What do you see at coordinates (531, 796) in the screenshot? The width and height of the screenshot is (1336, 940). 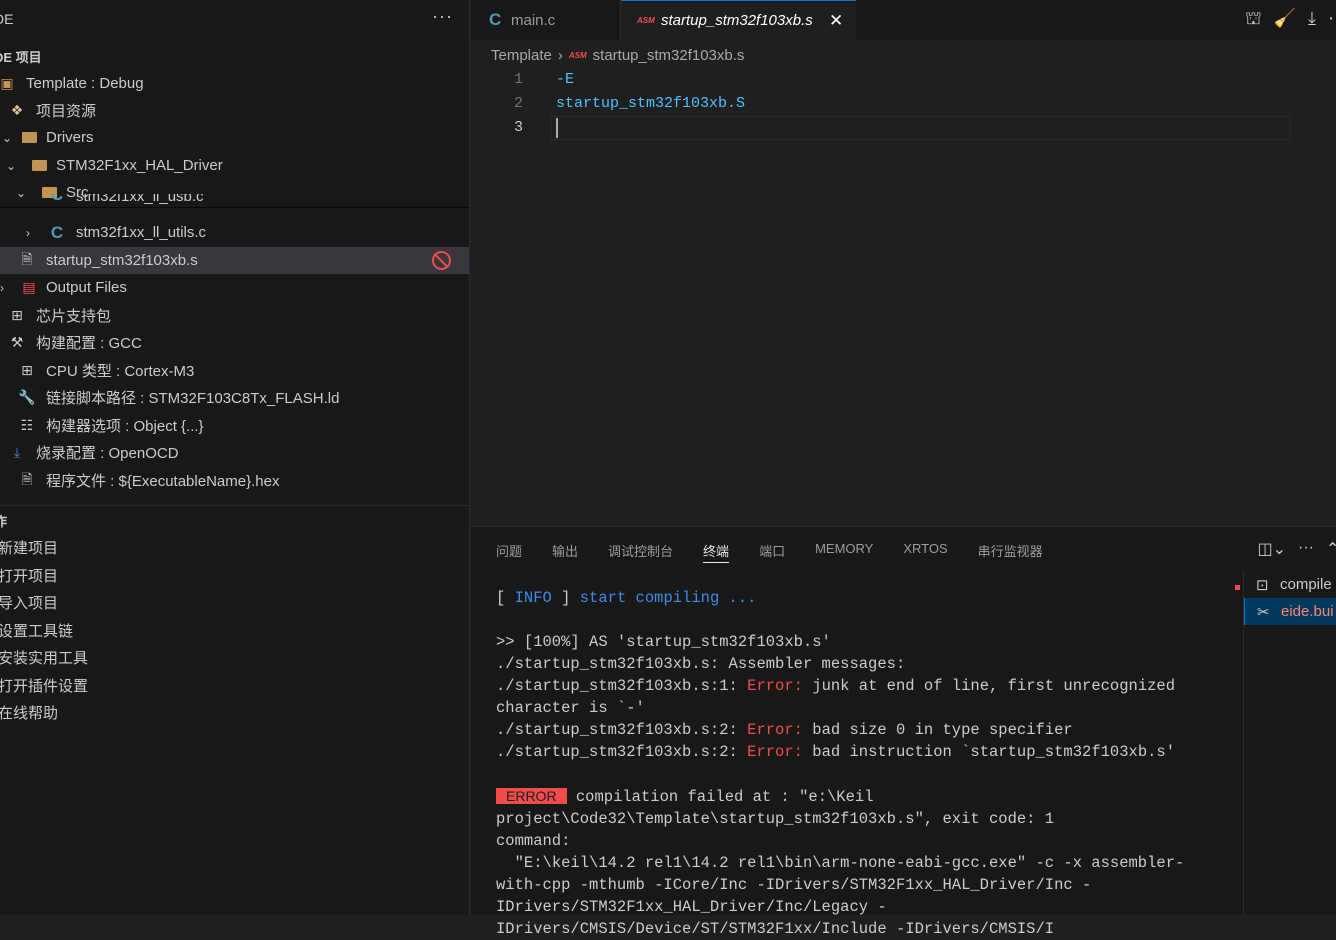 I see `error-badge: ERROR` at bounding box center [531, 796].